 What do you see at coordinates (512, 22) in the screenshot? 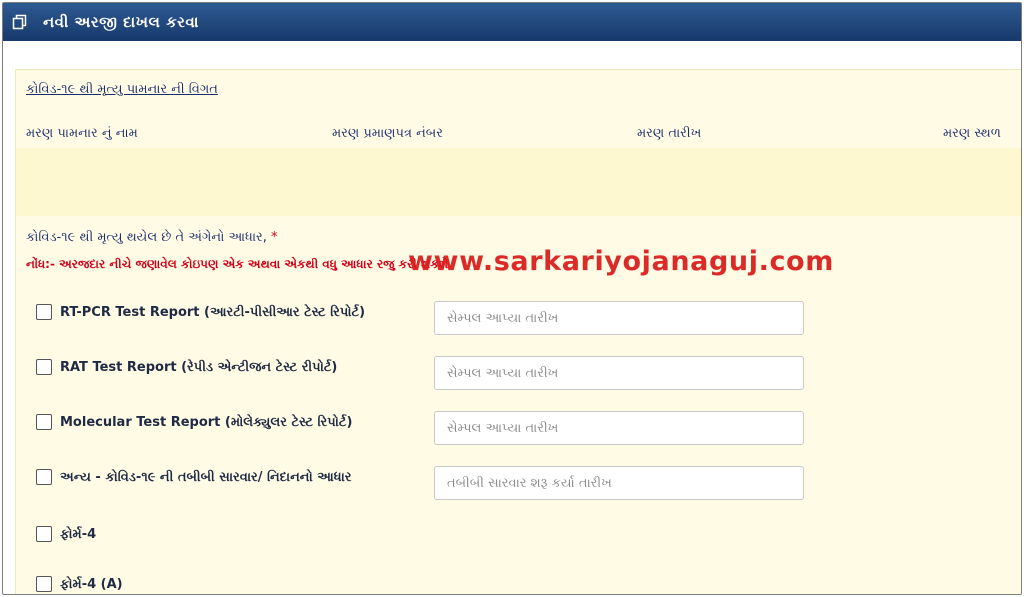
I see `title-bar: નવી અરજી દાખલ કરવા` at bounding box center [512, 22].